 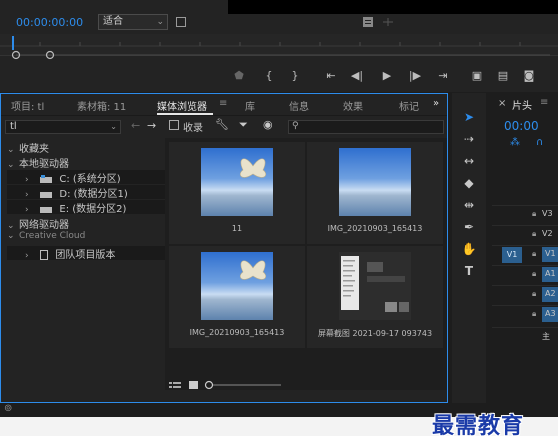 What do you see at coordinates (63, 127) in the screenshot?
I see `filter-dropdown: tl ⌄` at bounding box center [63, 127].